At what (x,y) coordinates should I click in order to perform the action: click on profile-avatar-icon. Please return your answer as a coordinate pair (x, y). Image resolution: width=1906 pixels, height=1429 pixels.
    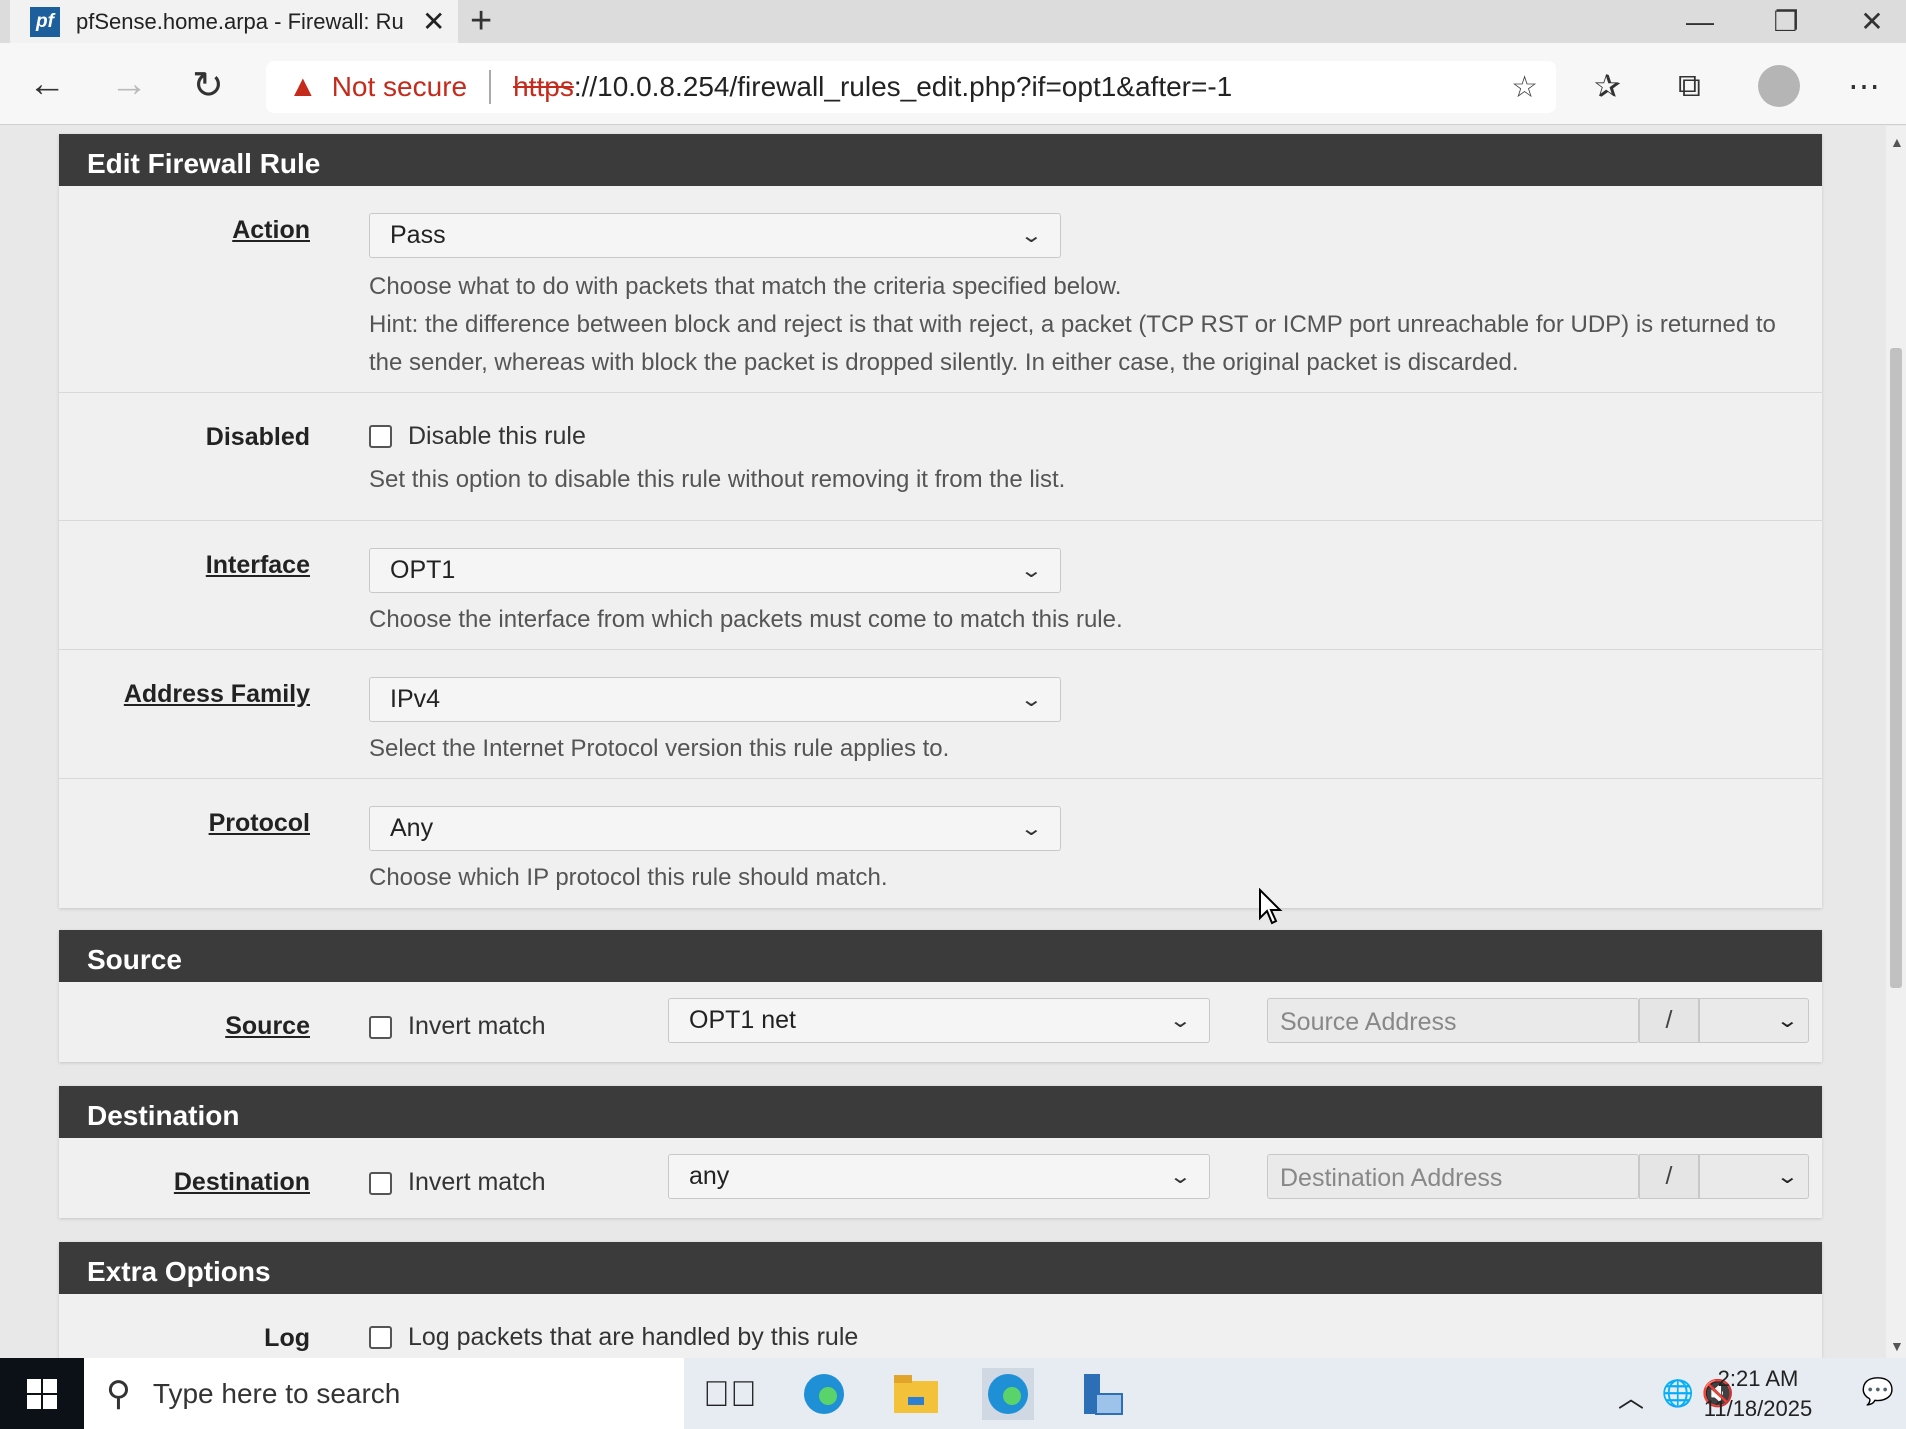
    Looking at the image, I should click on (1779, 86).